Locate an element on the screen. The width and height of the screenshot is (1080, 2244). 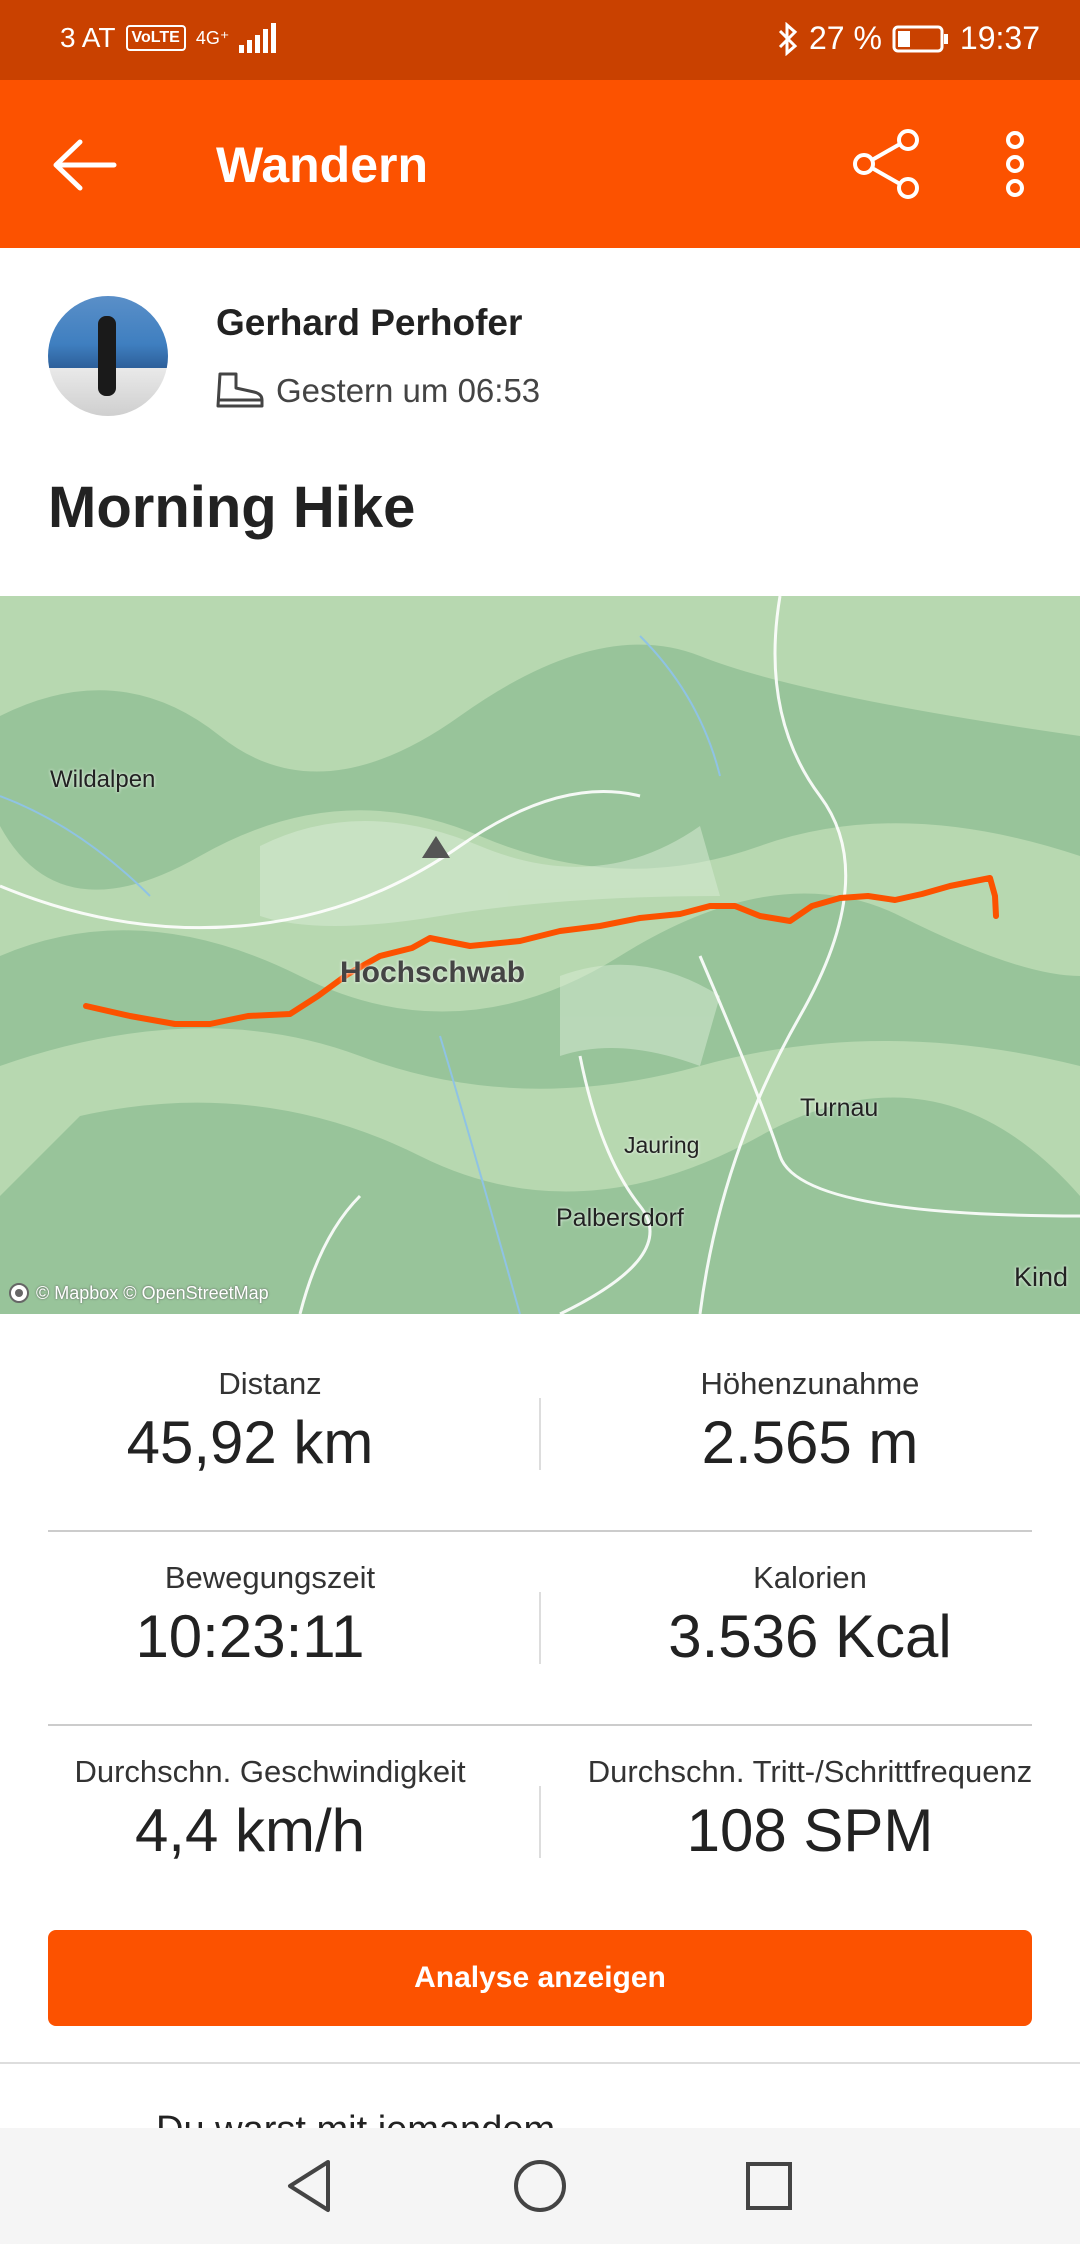
mapbox-logo-icon is located at coordinates (19, 1293).